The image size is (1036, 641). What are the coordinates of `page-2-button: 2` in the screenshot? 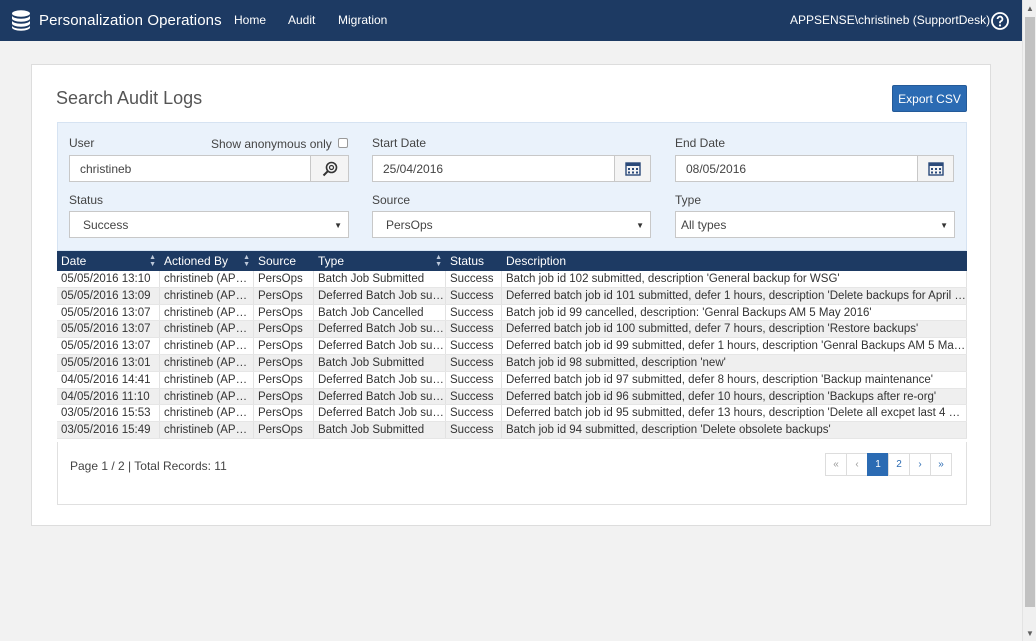 It's located at (899, 464).